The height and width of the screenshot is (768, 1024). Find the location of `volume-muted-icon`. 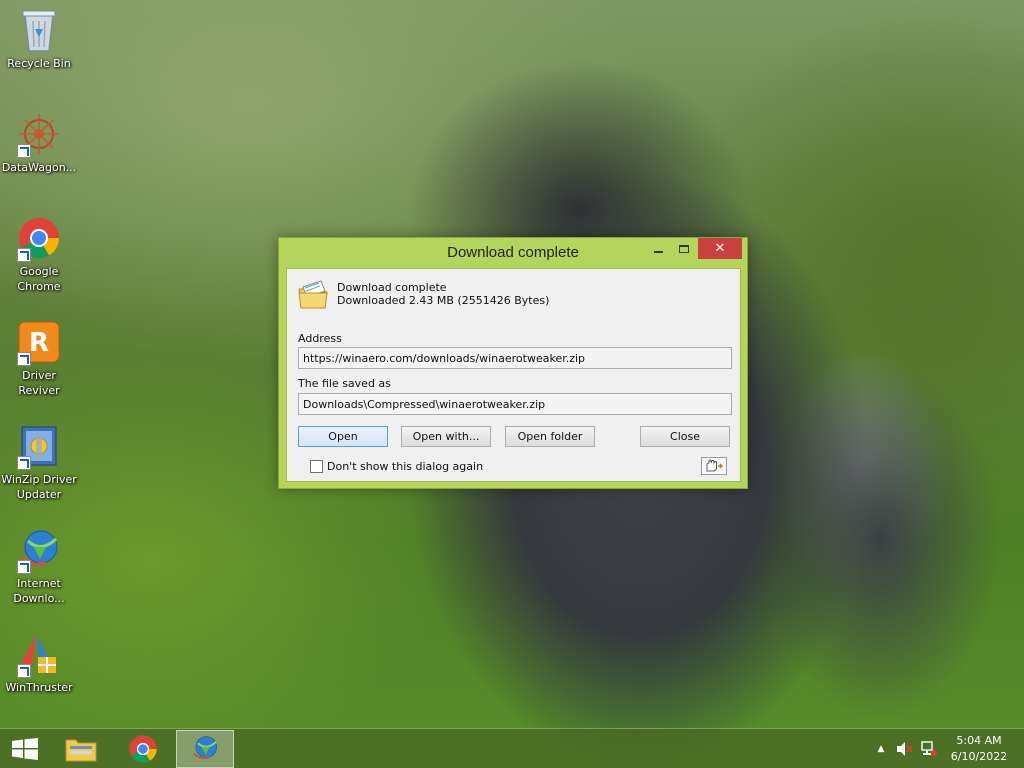

volume-muted-icon is located at coordinates (905, 749).